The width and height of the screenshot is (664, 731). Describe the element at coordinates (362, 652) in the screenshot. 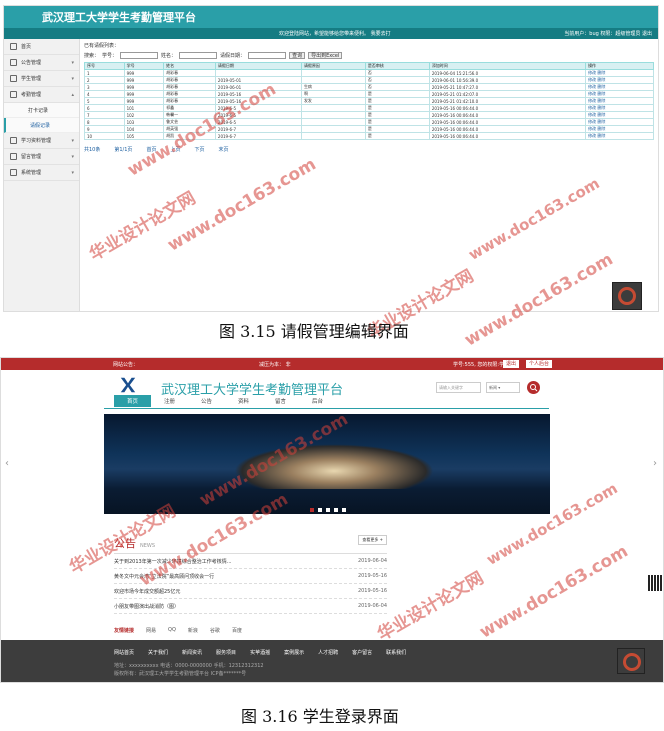

I see `footer-nav-item: 客户留言` at that location.